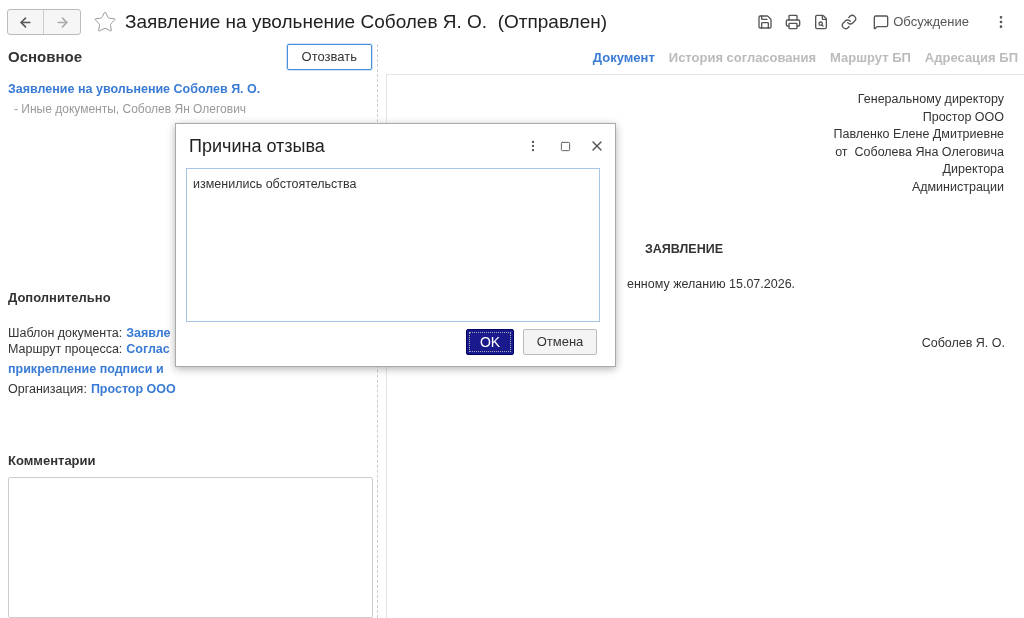  I want to click on save-icon, so click(765, 22).